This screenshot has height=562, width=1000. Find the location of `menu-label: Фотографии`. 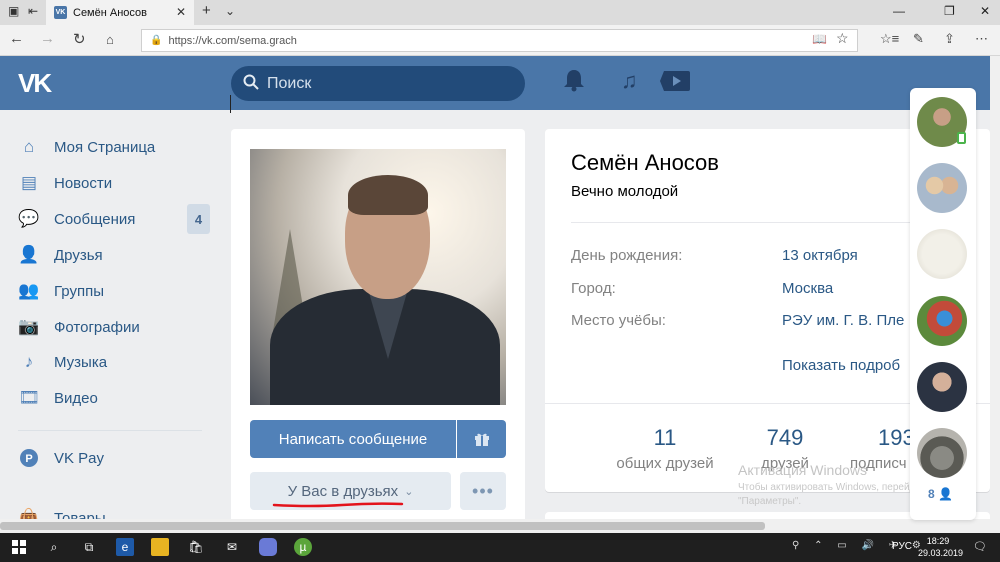

menu-label: Фотографии is located at coordinates (97, 327).